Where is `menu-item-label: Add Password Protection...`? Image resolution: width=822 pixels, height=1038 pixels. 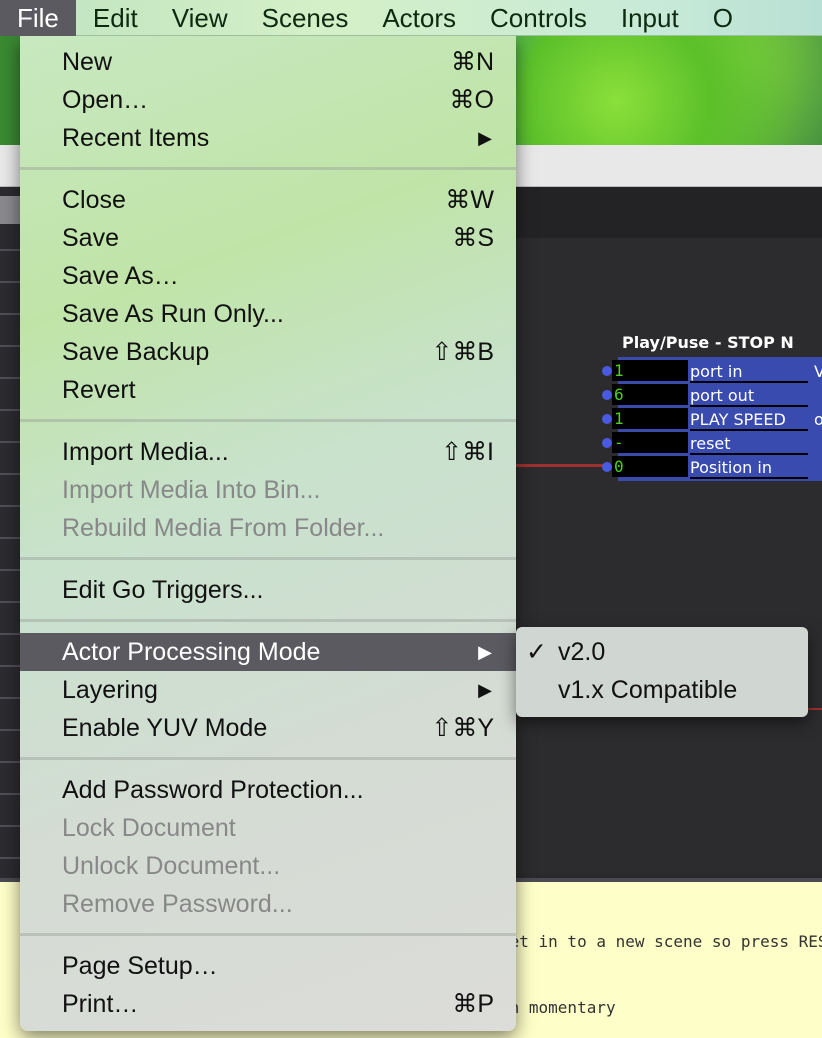
menu-item-label: Add Password Protection... is located at coordinates (213, 790).